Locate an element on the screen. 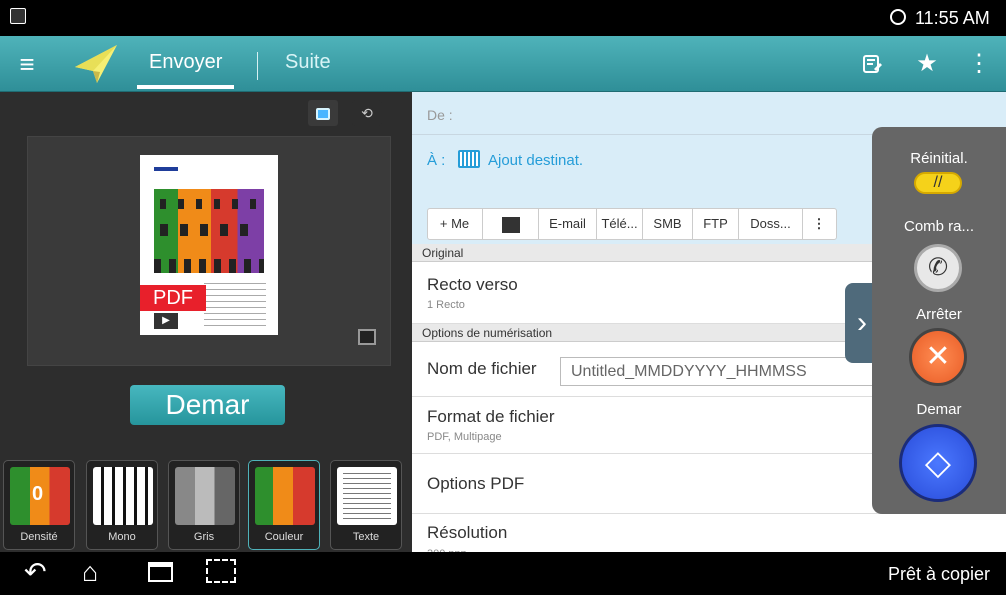  start-button: Demar is located at coordinates (207, 405).